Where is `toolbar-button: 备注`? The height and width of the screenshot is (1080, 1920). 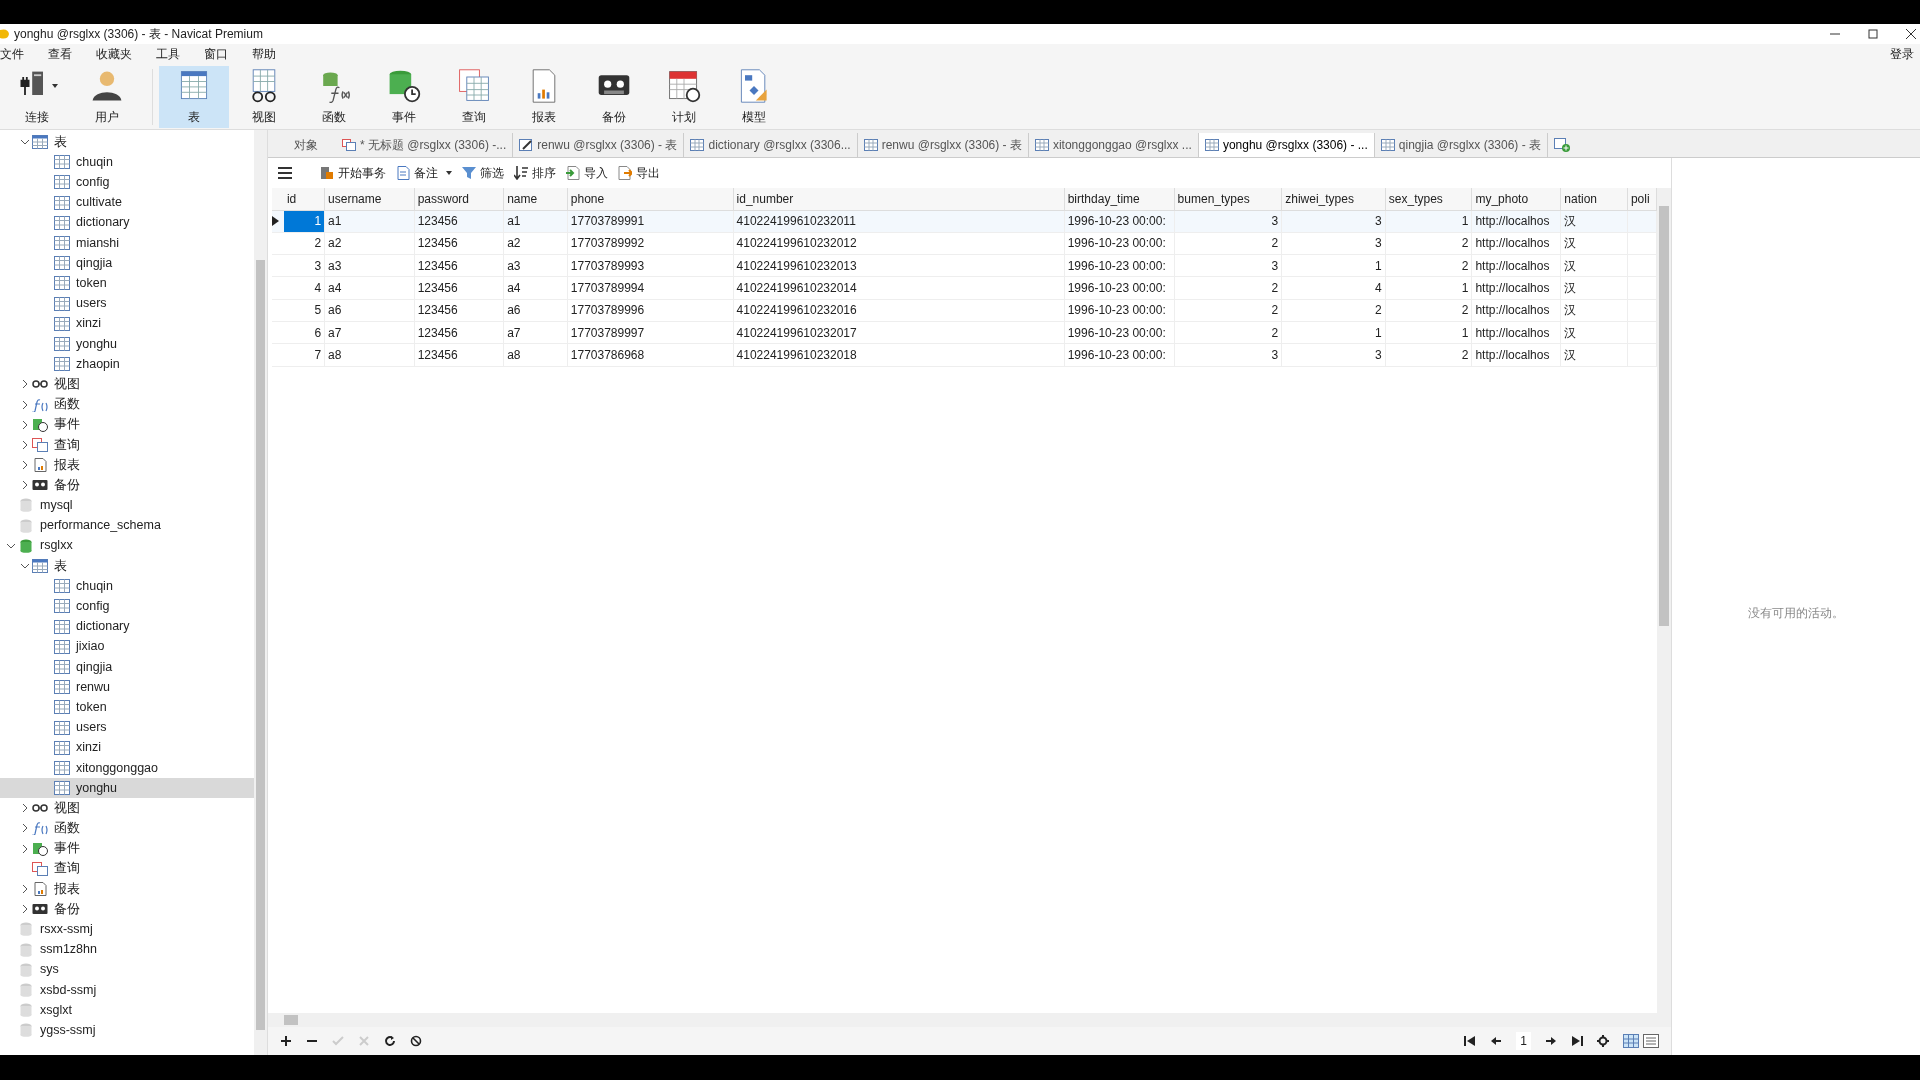
toolbar-button: 备注 is located at coordinates (424, 173).